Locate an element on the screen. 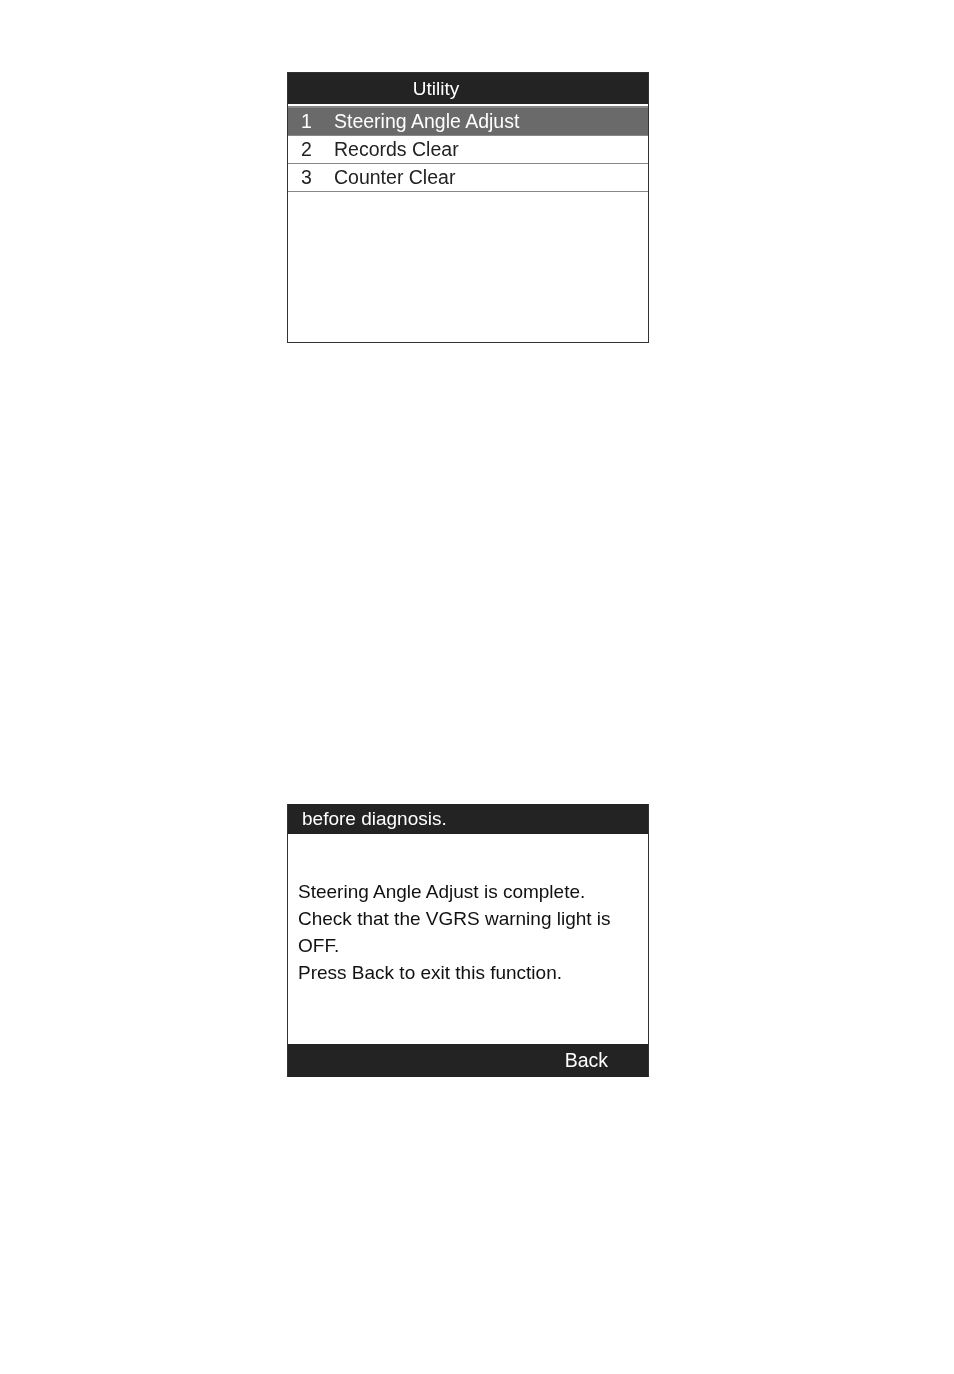 The image size is (954, 1374). menu-item: 1 Steering Angle Adjust is located at coordinates (468, 122).